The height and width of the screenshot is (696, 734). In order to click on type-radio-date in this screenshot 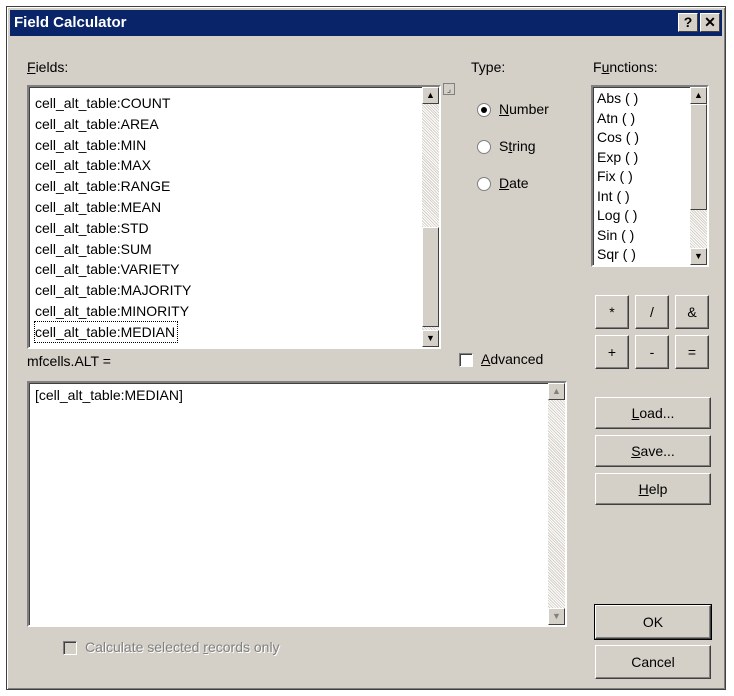, I will do `click(484, 184)`.